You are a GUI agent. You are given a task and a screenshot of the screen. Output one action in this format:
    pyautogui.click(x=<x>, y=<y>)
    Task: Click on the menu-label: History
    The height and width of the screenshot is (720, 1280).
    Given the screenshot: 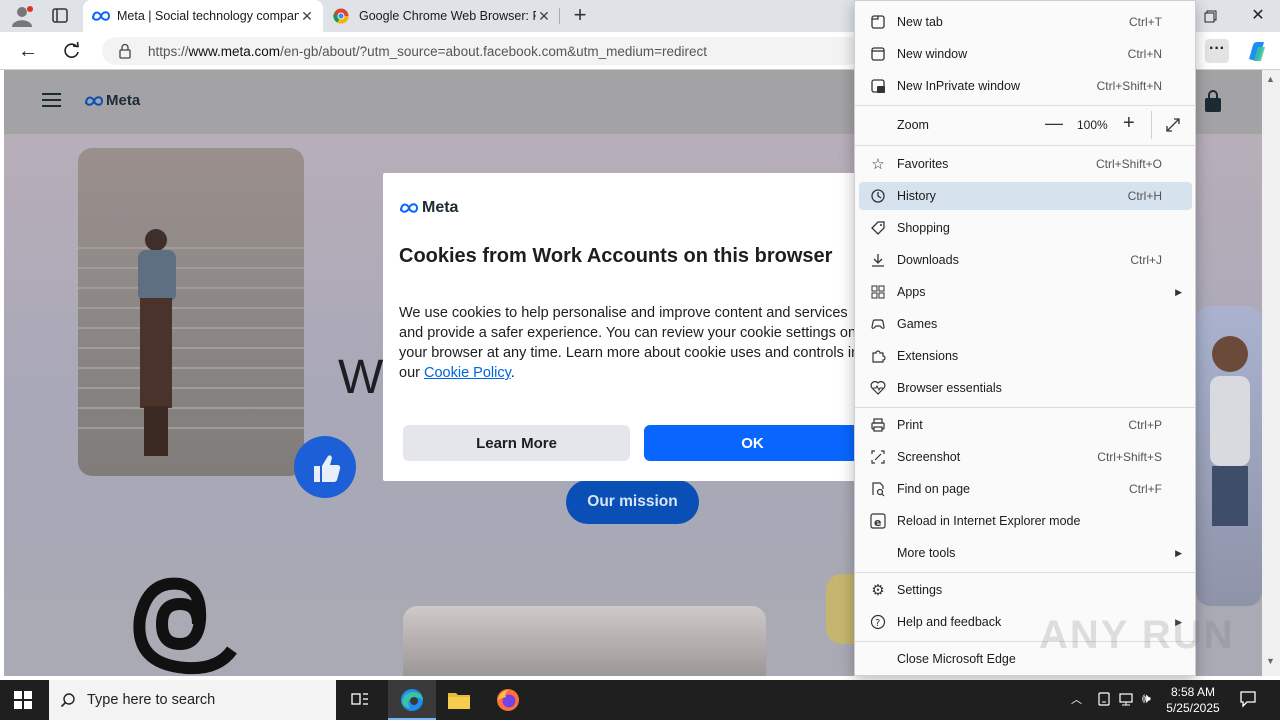 What is the action you would take?
    pyautogui.click(x=916, y=196)
    